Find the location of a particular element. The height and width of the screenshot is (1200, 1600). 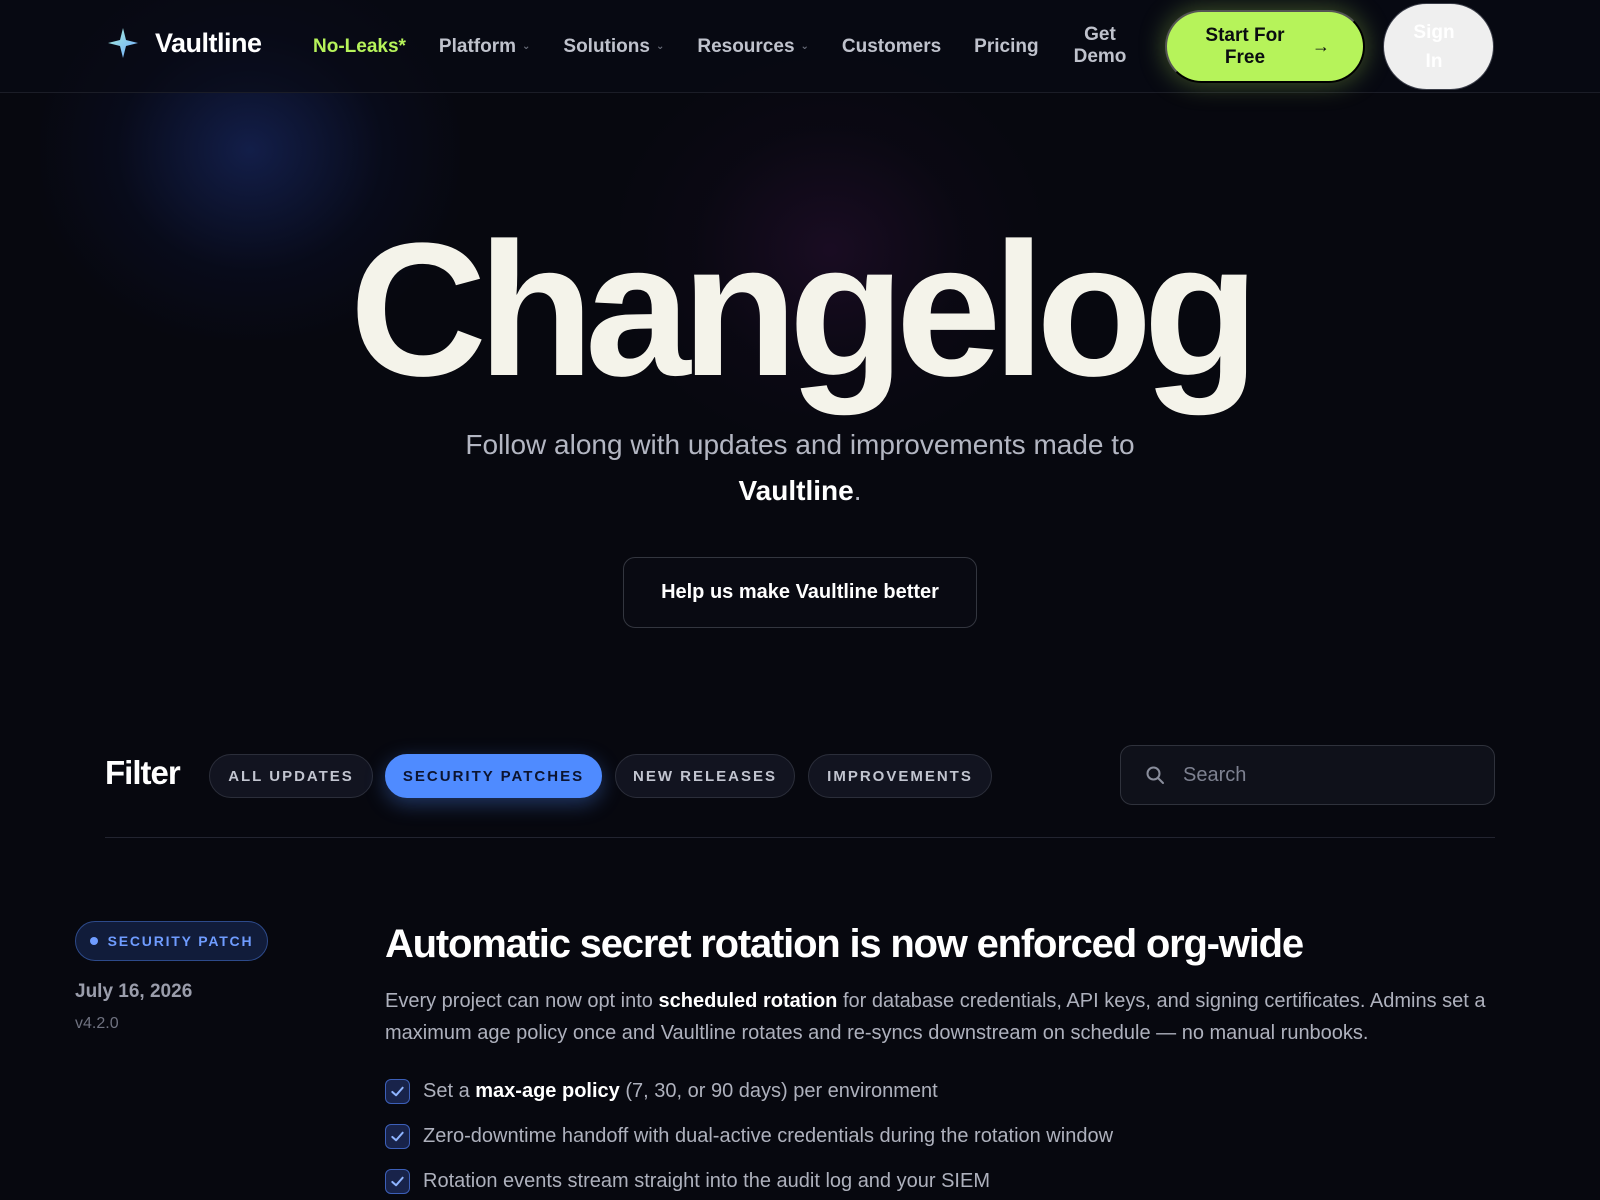

filter-chip-improvements: IMPROVEMENTS is located at coordinates (900, 776).